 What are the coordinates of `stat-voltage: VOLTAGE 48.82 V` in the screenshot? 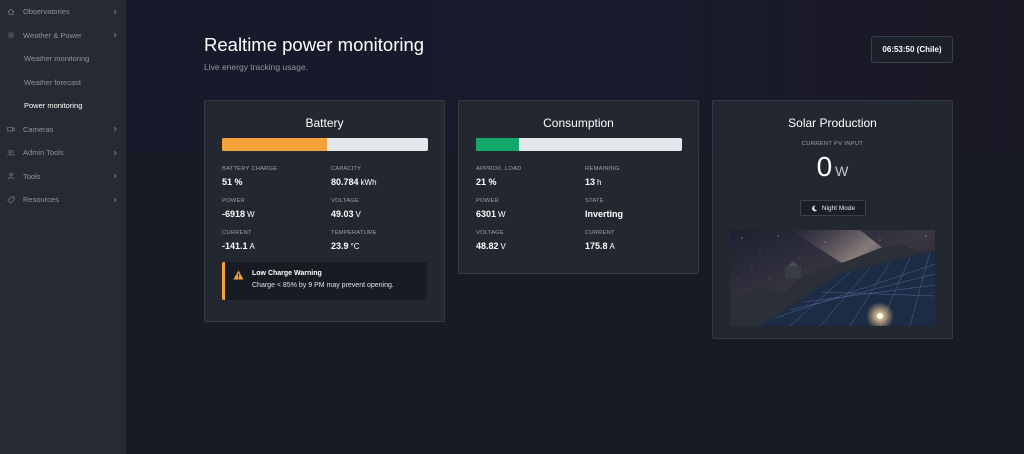 It's located at (526, 240).